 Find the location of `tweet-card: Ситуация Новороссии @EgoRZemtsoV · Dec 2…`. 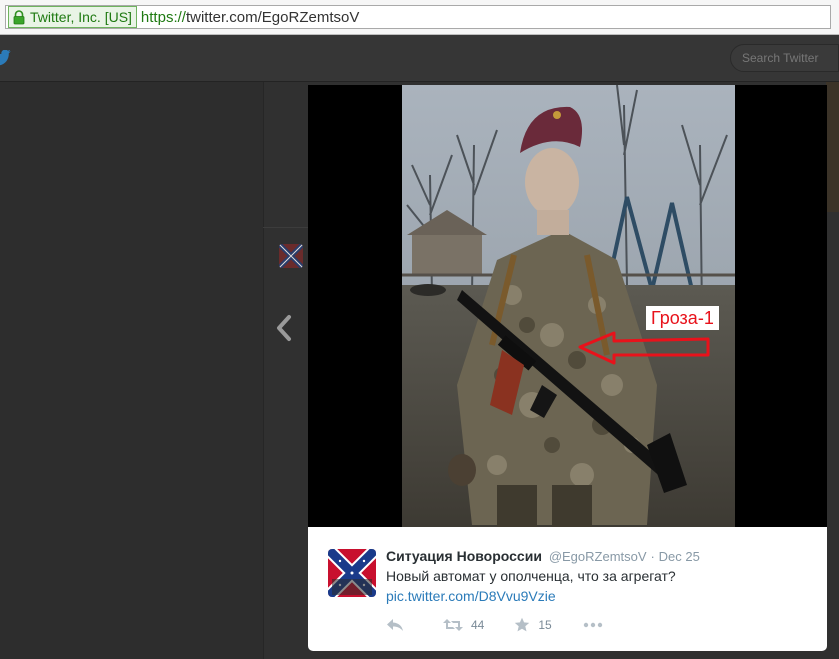

tweet-card: Ситуация Новороссии @EgoRZemtsoV · Dec 2… is located at coordinates (567, 589).